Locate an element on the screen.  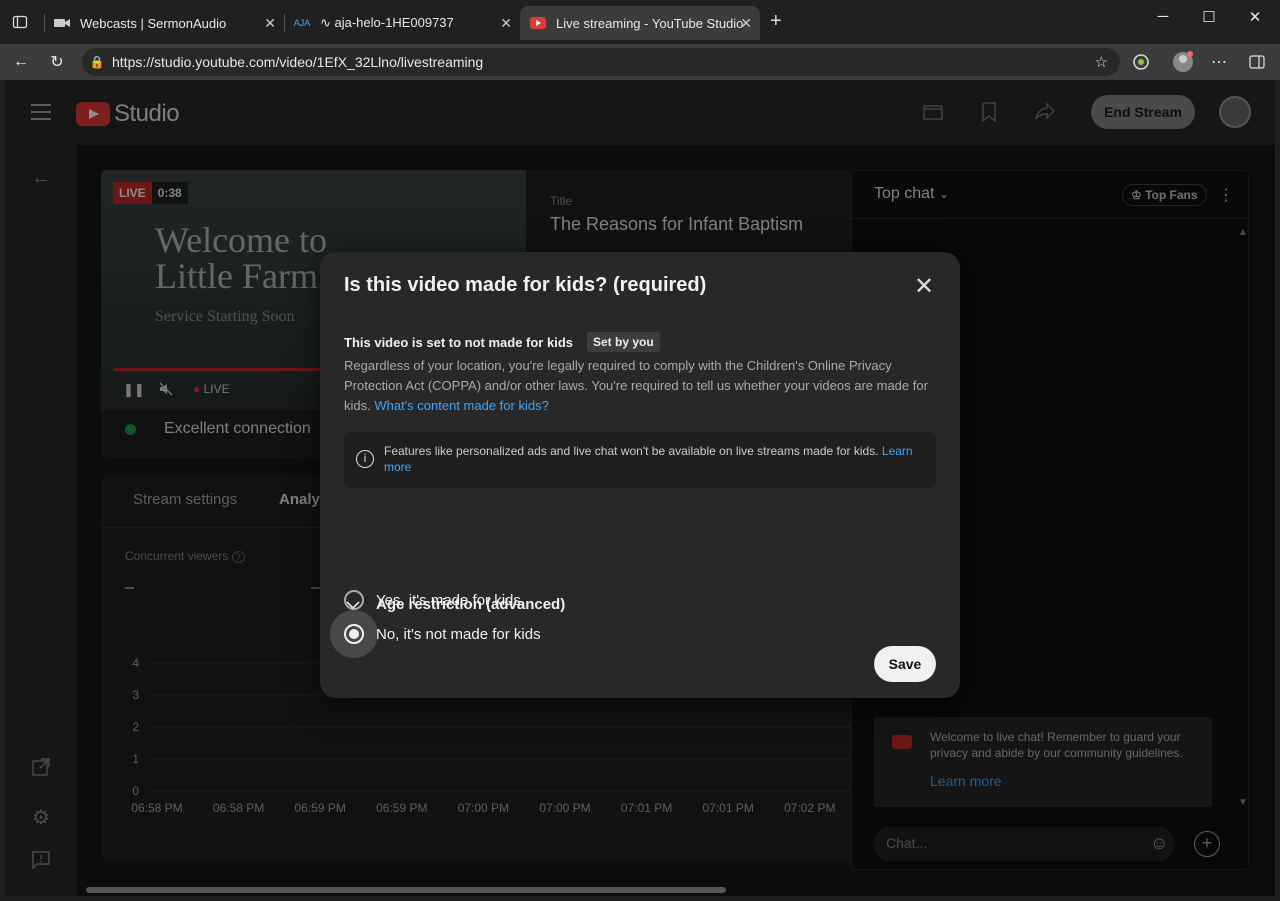
sidebar-toggle-icon is located at coordinates (1257, 62).